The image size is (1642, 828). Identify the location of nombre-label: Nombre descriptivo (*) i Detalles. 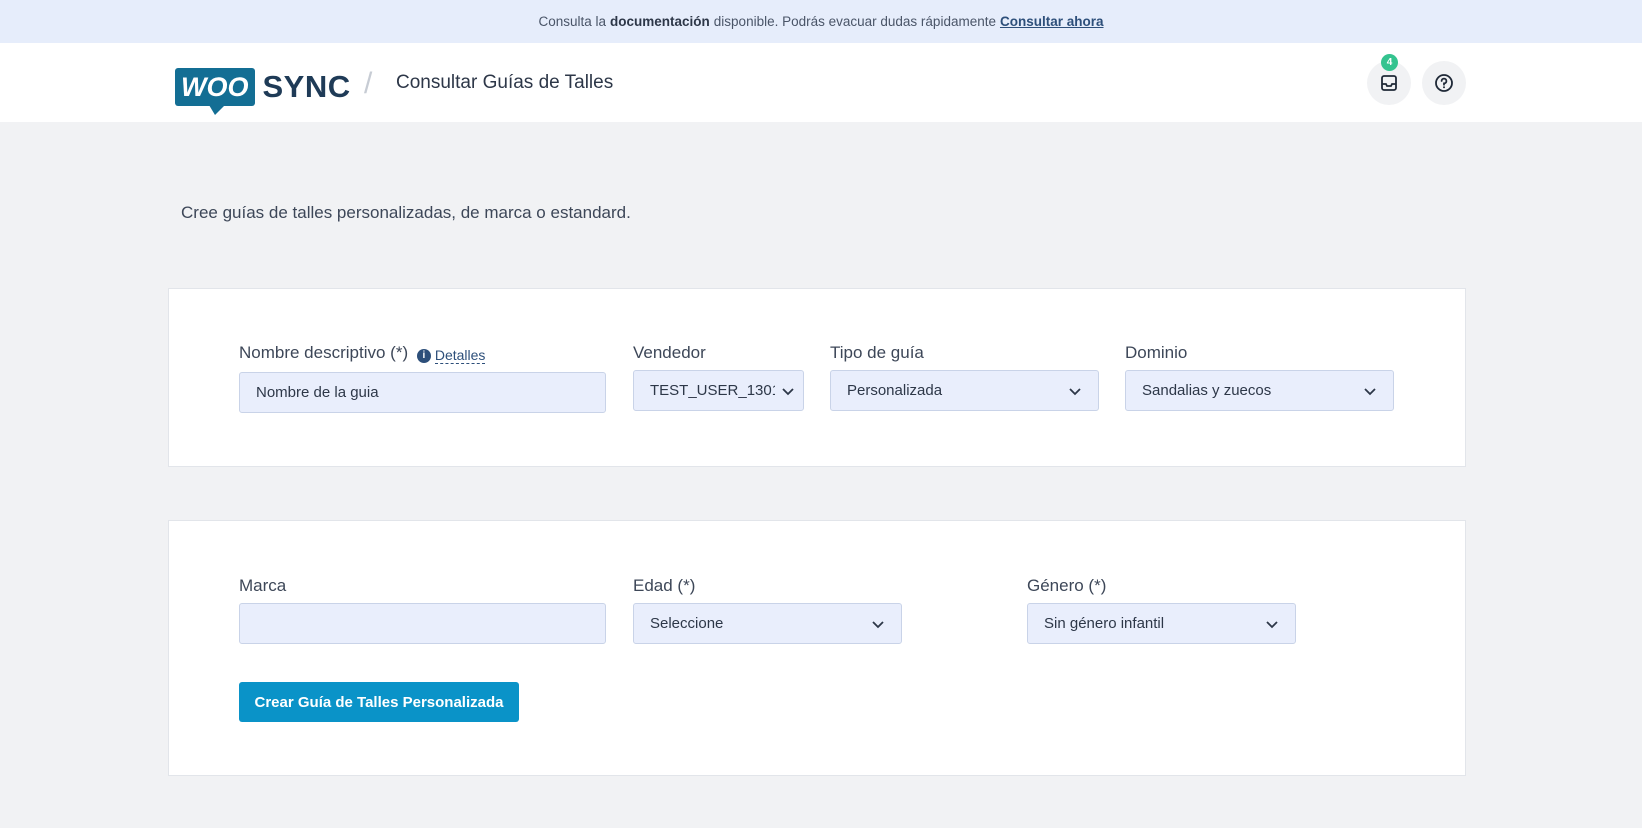
(362, 353).